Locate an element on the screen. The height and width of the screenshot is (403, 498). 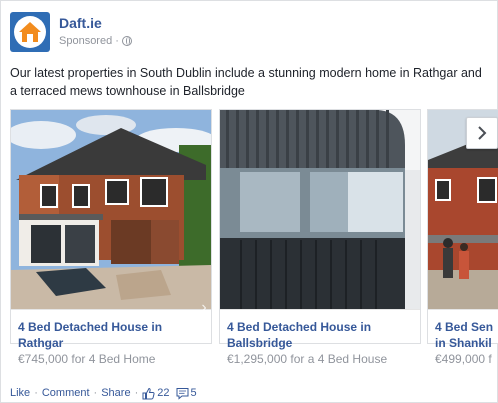
likes-count: 22 is located at coordinates (163, 393).